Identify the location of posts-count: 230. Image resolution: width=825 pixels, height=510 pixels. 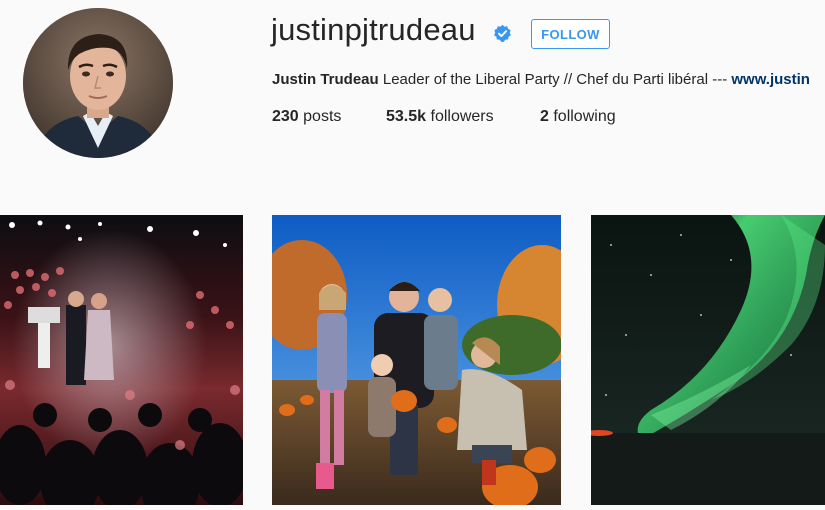
(285, 116).